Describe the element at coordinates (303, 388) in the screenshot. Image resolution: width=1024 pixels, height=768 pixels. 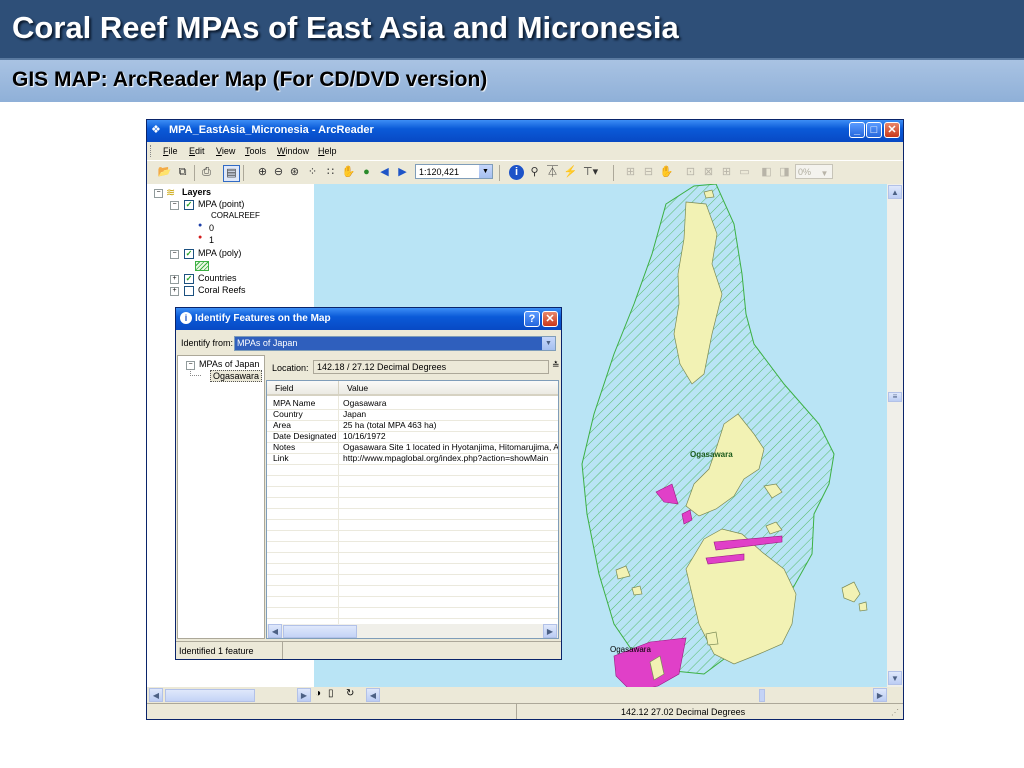
I see `column-header-field: Field` at that location.